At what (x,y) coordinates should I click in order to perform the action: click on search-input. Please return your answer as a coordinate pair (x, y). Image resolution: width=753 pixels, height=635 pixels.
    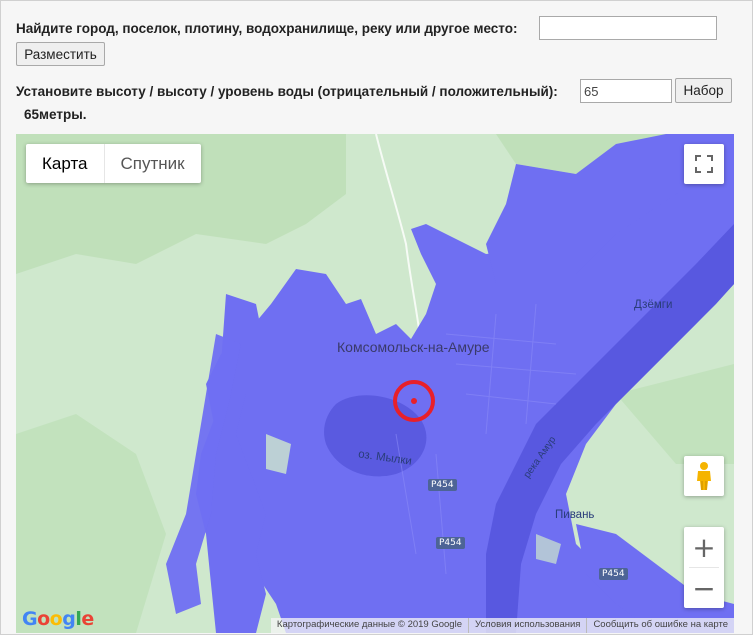
    Looking at the image, I should click on (628, 28).